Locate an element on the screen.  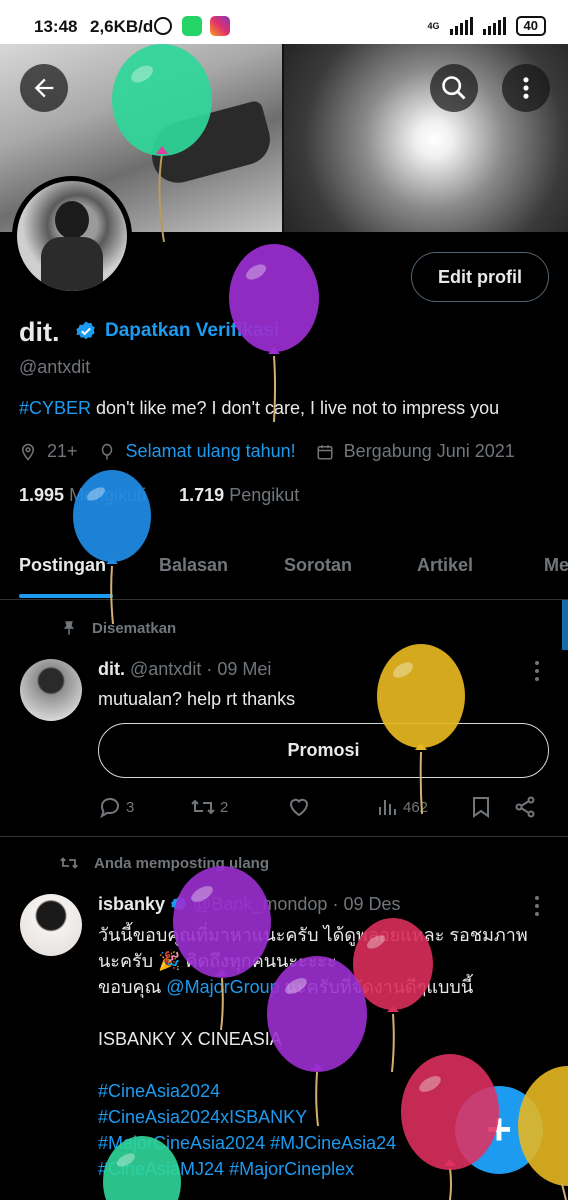
post-divider is located at coordinates (284, 836).